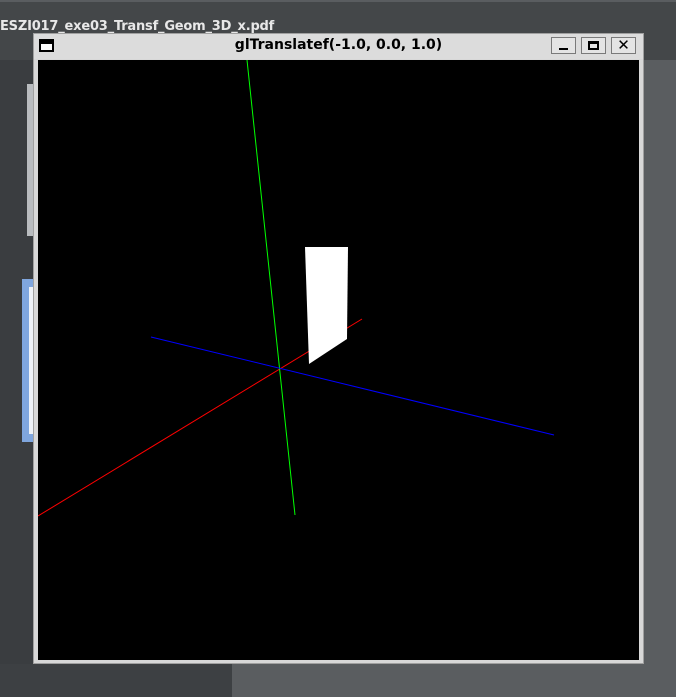 The image size is (676, 697). What do you see at coordinates (326, 305) in the screenshot?
I see `translated-quad` at bounding box center [326, 305].